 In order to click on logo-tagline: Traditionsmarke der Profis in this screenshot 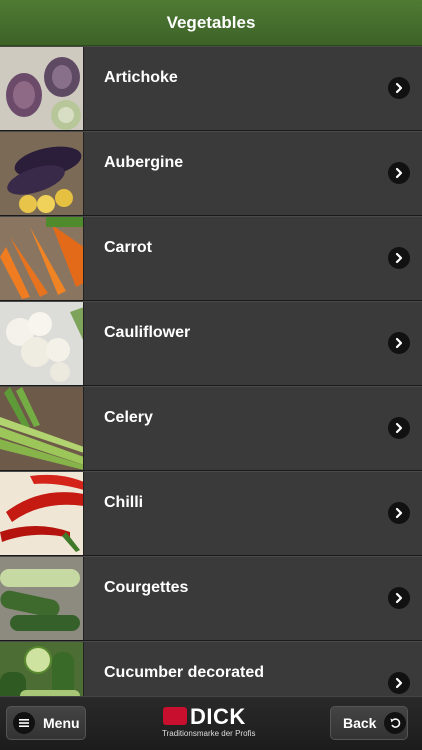, I will do `click(209, 733)`.